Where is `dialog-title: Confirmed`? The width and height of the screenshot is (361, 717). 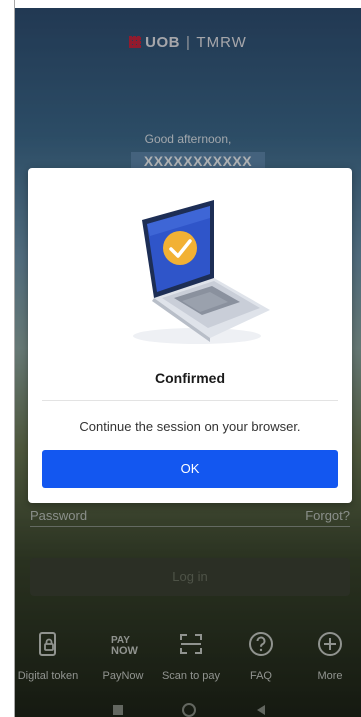 dialog-title: Confirmed is located at coordinates (190, 378).